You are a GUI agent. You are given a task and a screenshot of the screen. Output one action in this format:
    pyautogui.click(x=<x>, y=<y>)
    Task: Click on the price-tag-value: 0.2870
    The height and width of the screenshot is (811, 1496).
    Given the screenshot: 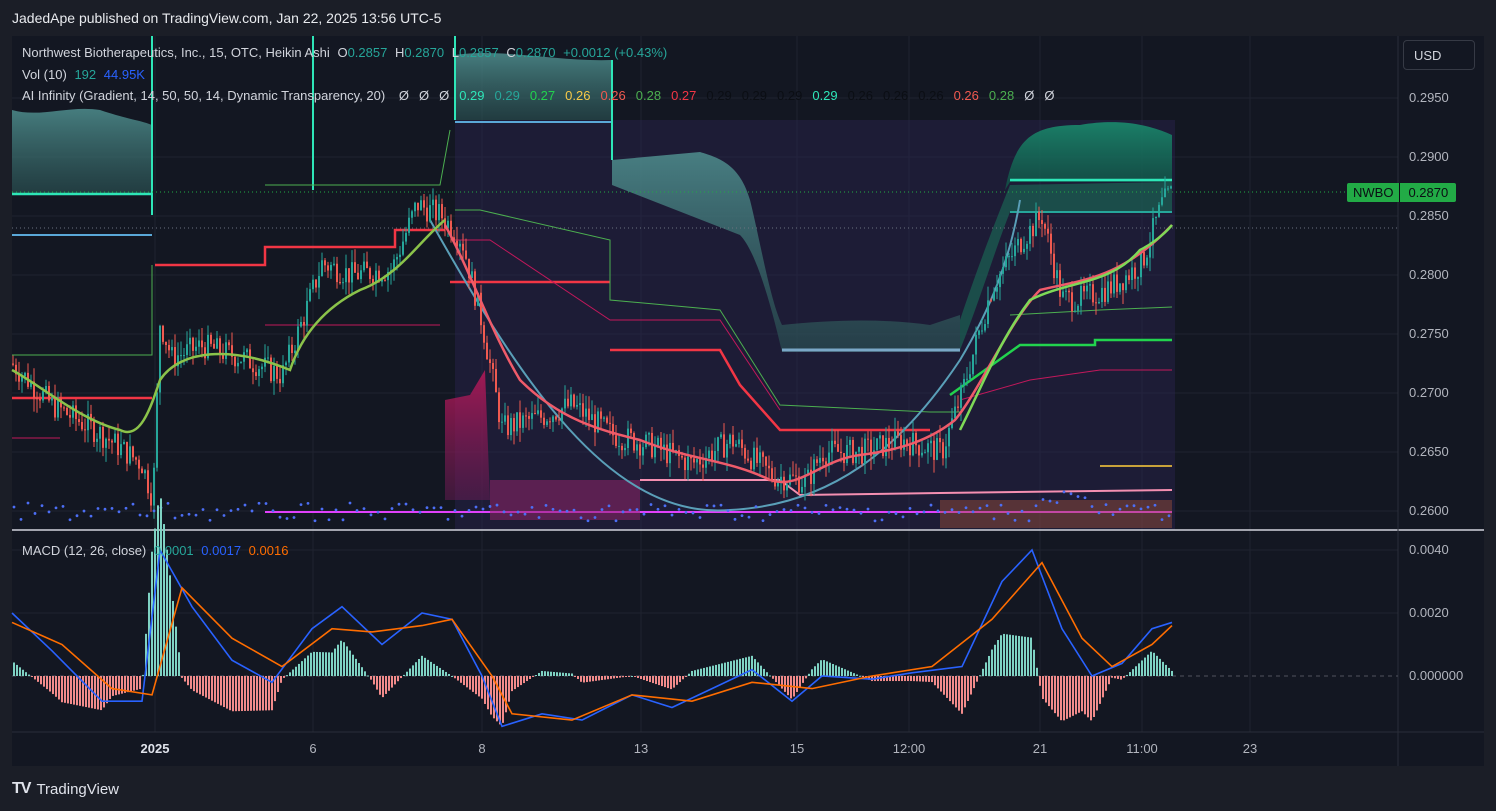 What is the action you would take?
    pyautogui.click(x=1428, y=192)
    